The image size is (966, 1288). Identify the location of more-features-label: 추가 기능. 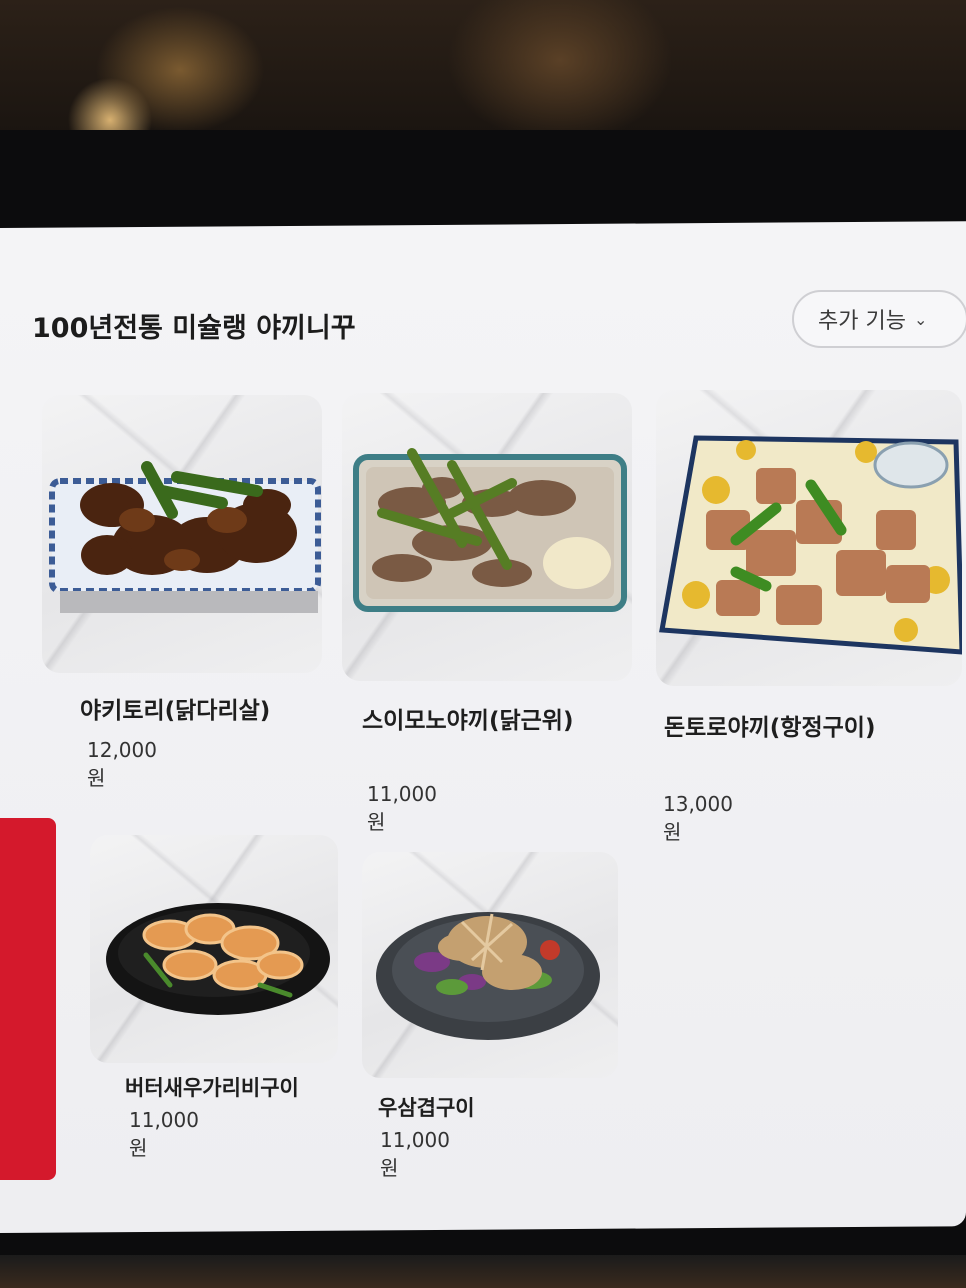
(862, 321).